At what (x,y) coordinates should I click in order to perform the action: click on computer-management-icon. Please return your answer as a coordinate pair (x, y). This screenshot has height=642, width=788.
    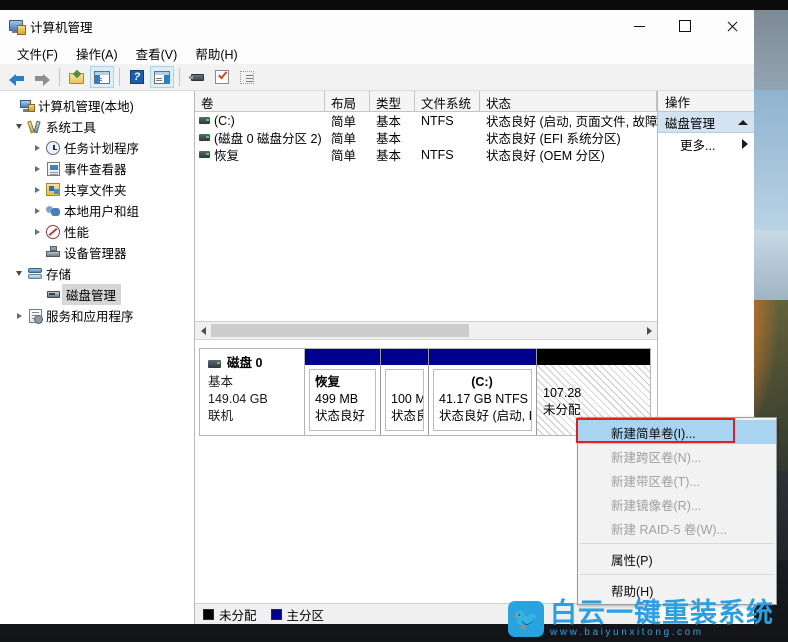
    Looking at the image, I should click on (17, 26).